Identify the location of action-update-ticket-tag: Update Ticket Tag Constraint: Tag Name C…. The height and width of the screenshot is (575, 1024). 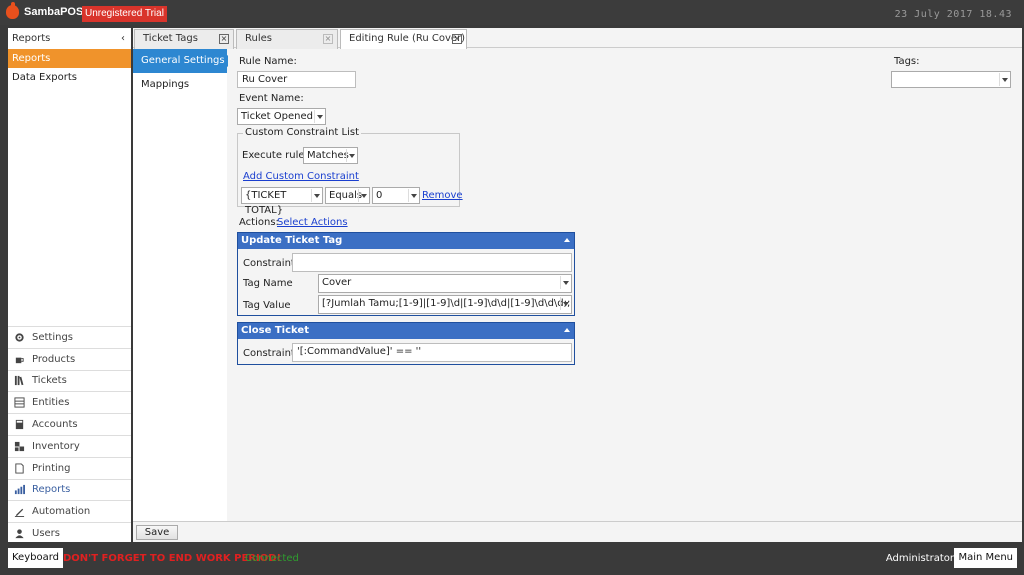
(406, 274).